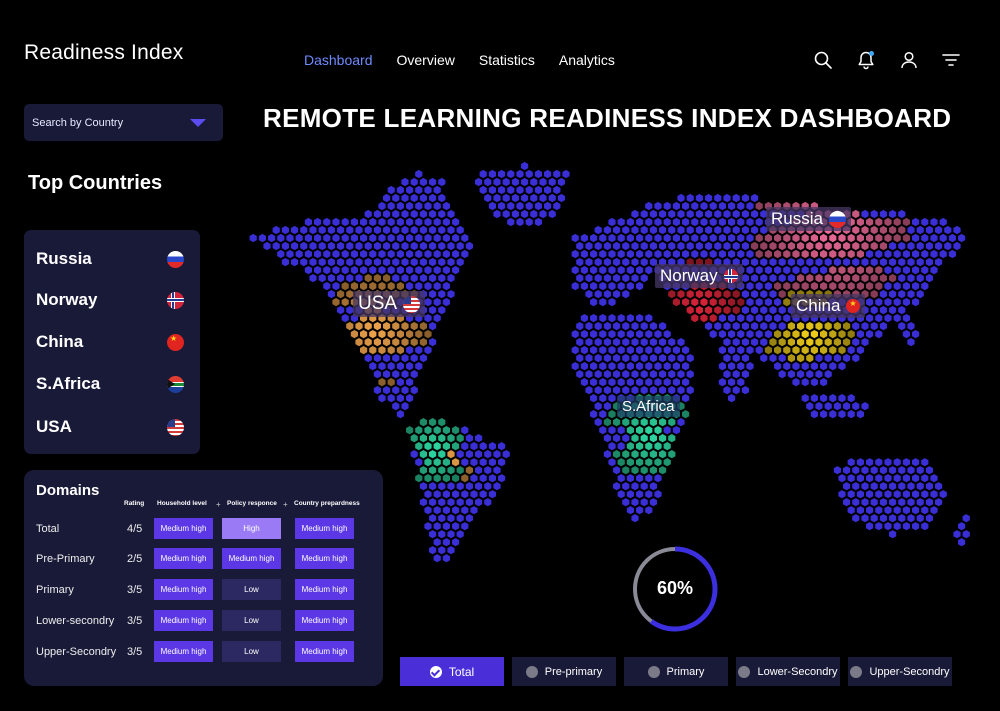  What do you see at coordinates (426, 60) in the screenshot?
I see `nav-overview: Overview` at bounding box center [426, 60].